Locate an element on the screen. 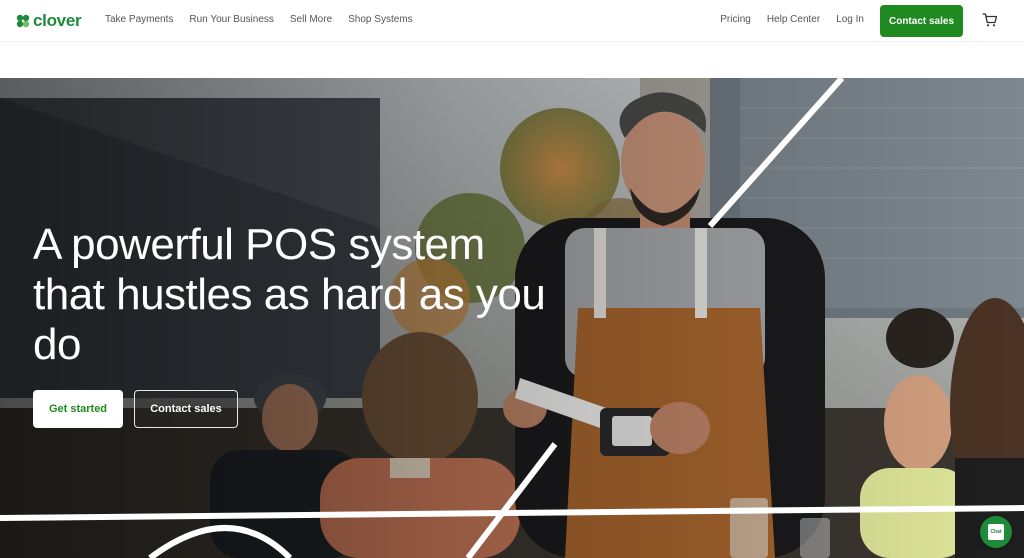 This screenshot has height=558, width=1024. clover-logo: clover is located at coordinates (49, 21).